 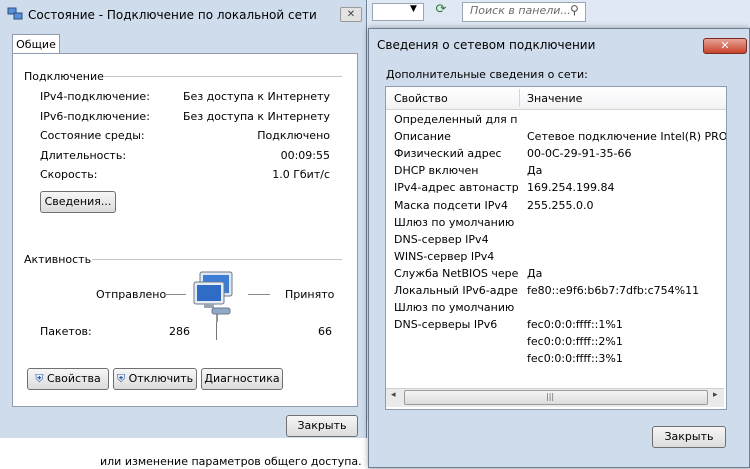 I want to click on property-cell: DHCP включен, so click(x=436, y=170).